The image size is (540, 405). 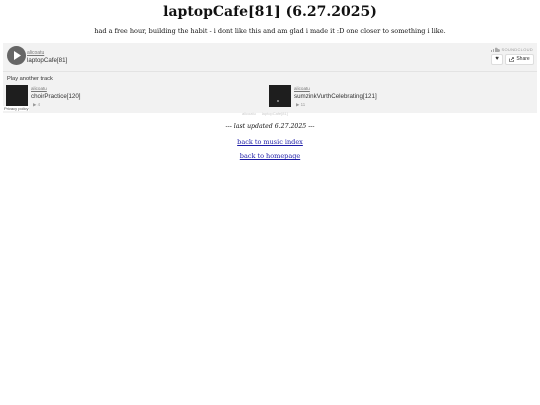 What do you see at coordinates (35, 53) in the screenshot?
I see `artist-link: alicoatu` at bounding box center [35, 53].